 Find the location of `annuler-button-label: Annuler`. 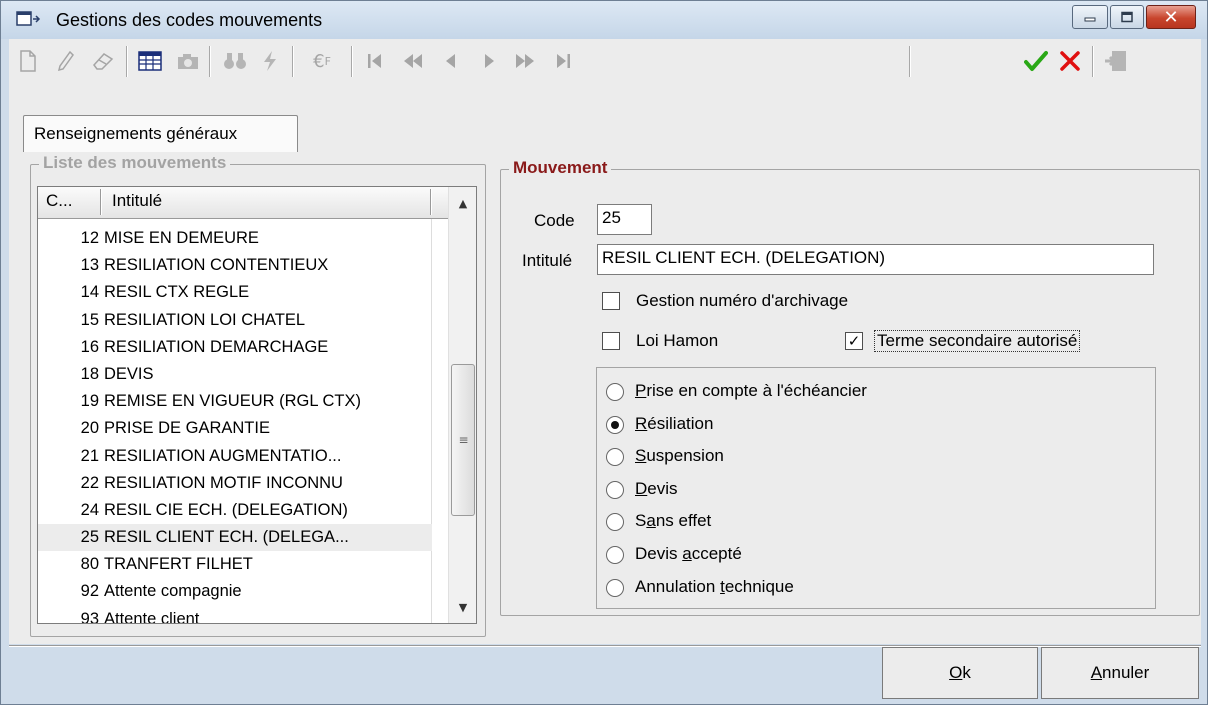

annuler-button-label: Annuler is located at coordinates (1120, 672).